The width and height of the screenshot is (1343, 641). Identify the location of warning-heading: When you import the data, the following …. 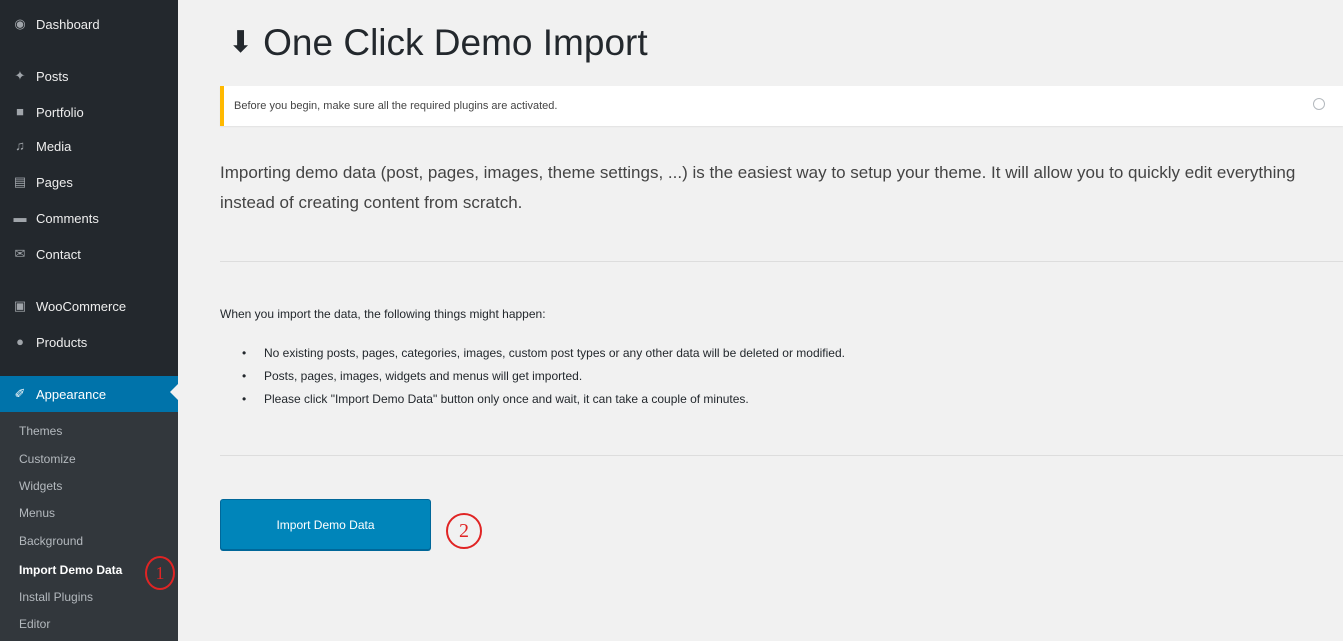
(383, 314).